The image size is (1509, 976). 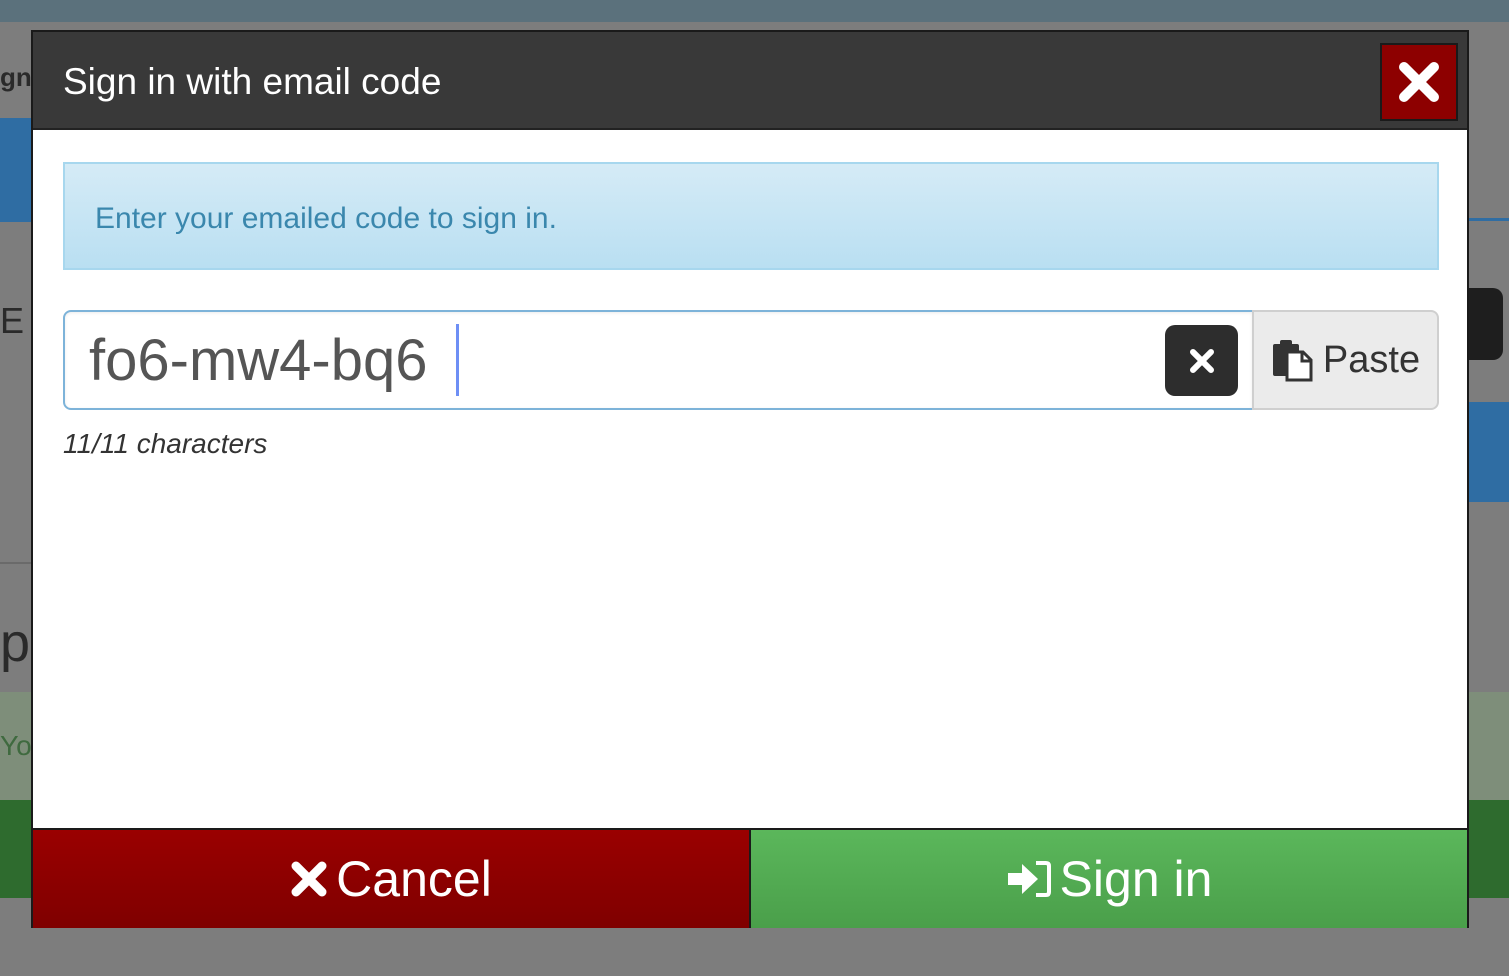 What do you see at coordinates (16, 77) in the screenshot?
I see `background-text-fragment: gn` at bounding box center [16, 77].